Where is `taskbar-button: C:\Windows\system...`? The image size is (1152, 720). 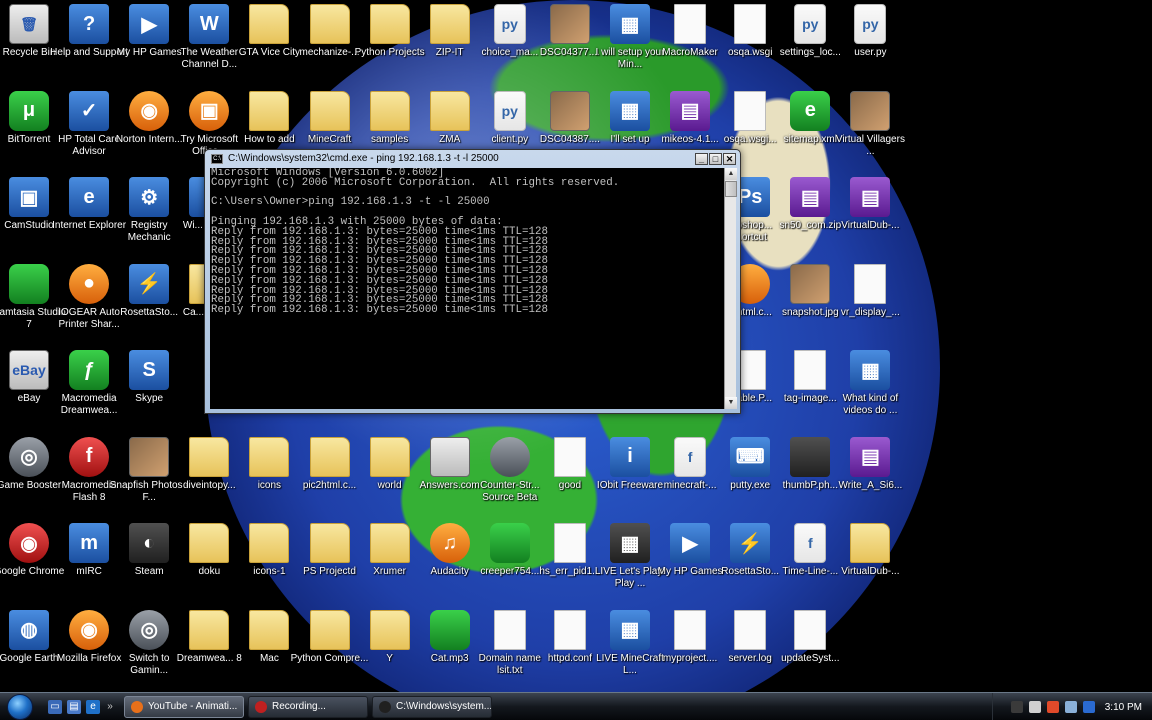 taskbar-button: C:\Windows\system... is located at coordinates (432, 706).